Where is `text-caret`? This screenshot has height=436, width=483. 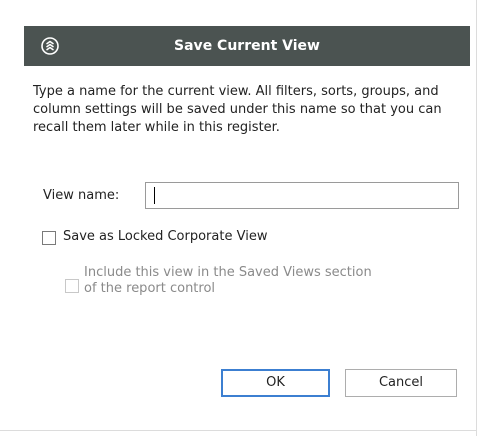
text-caret is located at coordinates (154, 195).